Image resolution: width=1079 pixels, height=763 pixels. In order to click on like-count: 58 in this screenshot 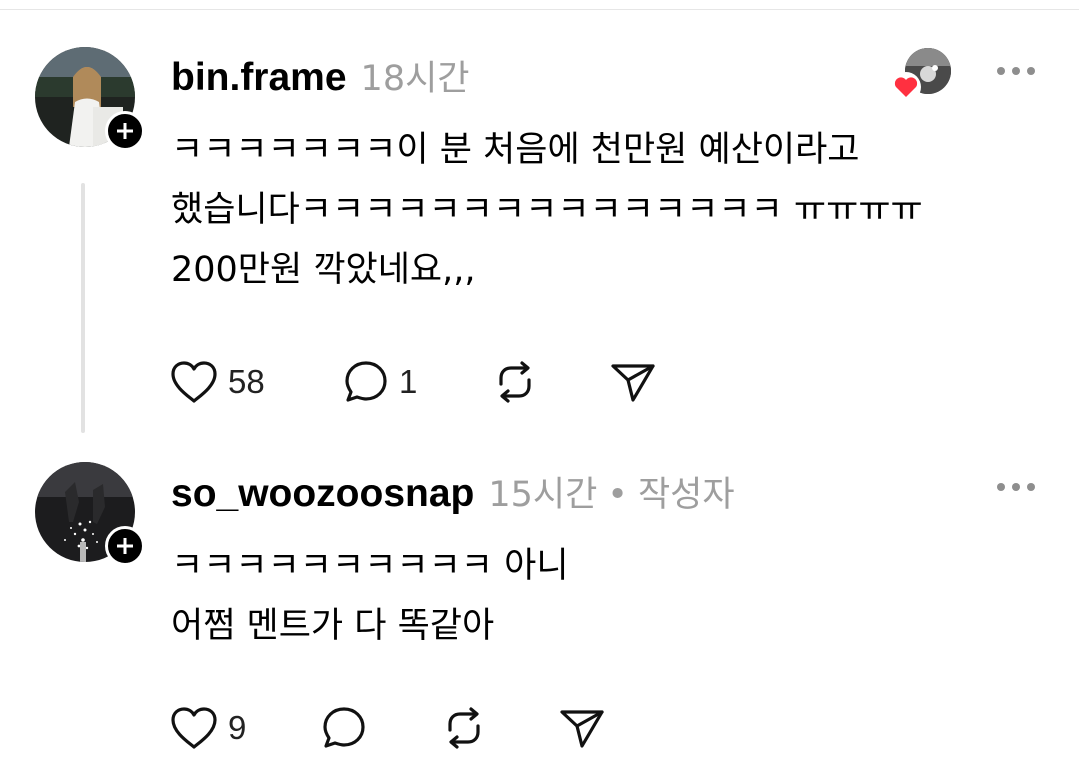, I will do `click(246, 381)`.